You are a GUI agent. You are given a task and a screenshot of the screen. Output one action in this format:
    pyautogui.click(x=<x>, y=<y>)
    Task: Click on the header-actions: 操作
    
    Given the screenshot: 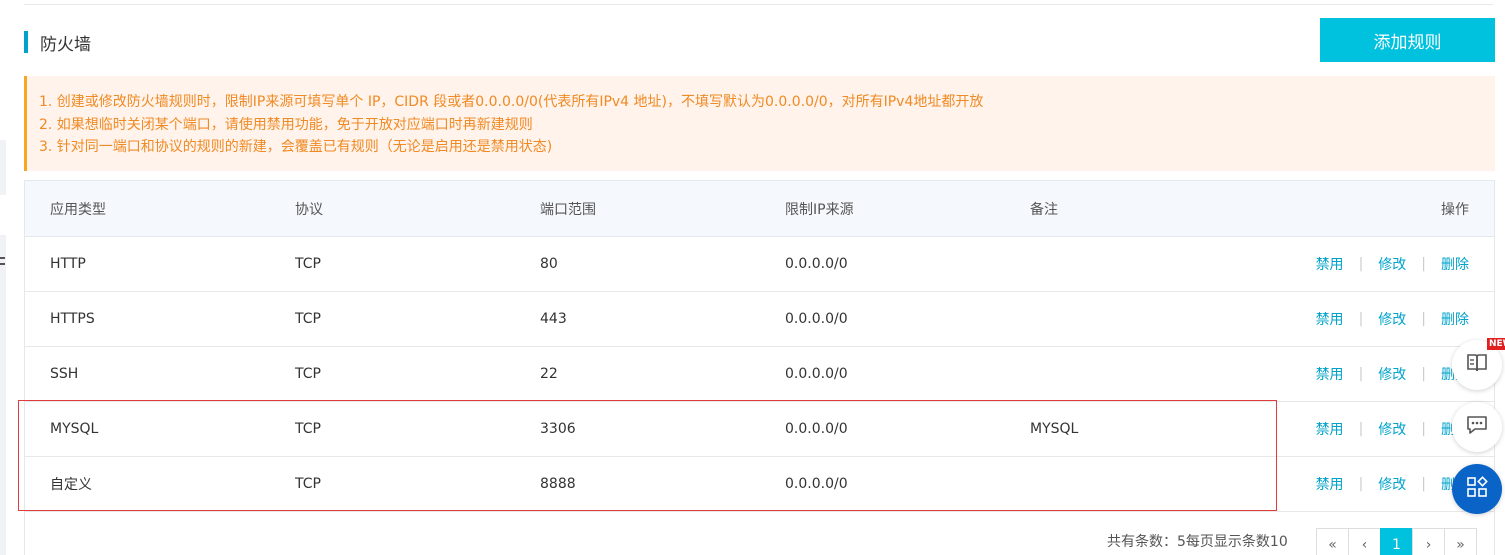 What is the action you would take?
    pyautogui.click(x=1455, y=209)
    